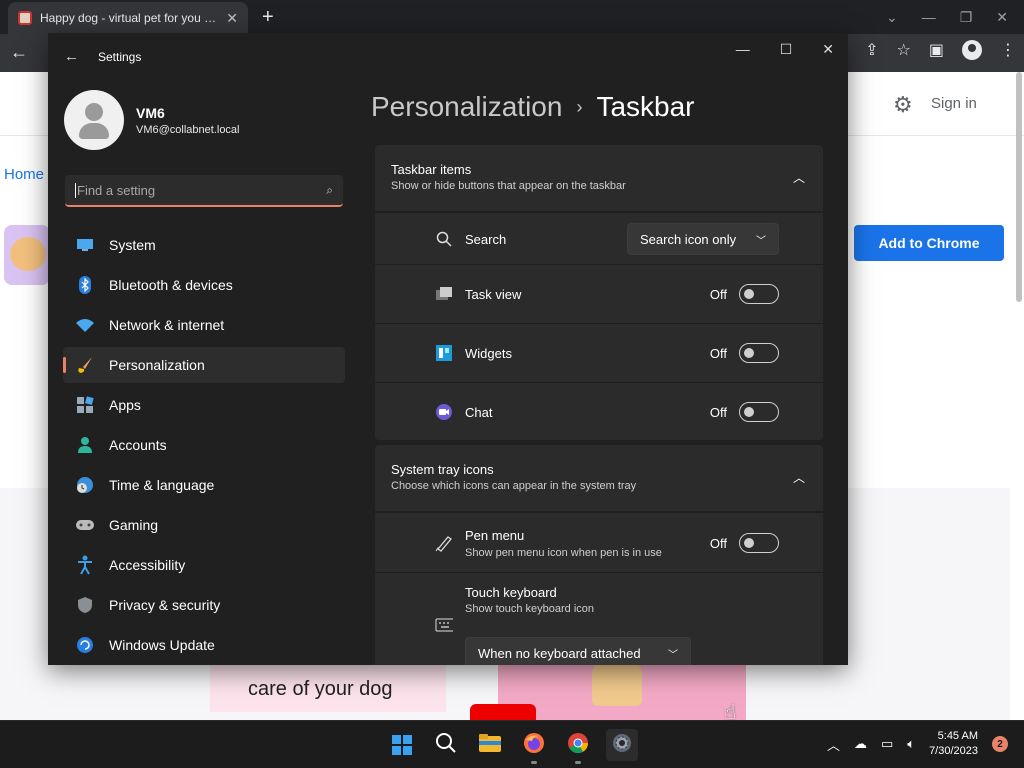 The height and width of the screenshot is (768, 1024). What do you see at coordinates (188, 130) in the screenshot?
I see `user-email: VM6@collabnet.local` at bounding box center [188, 130].